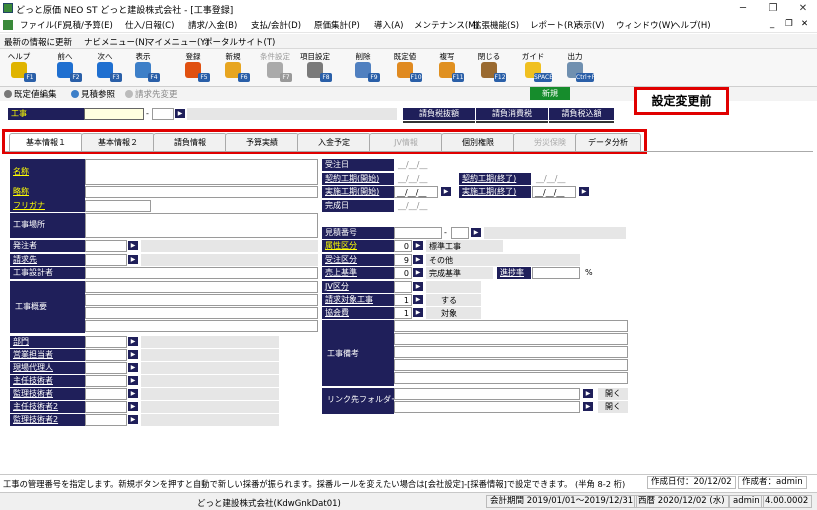 This screenshot has height=510, width=817. What do you see at coordinates (363, 68) in the screenshot?
I see `delete-button: 削除 F9` at bounding box center [363, 68].